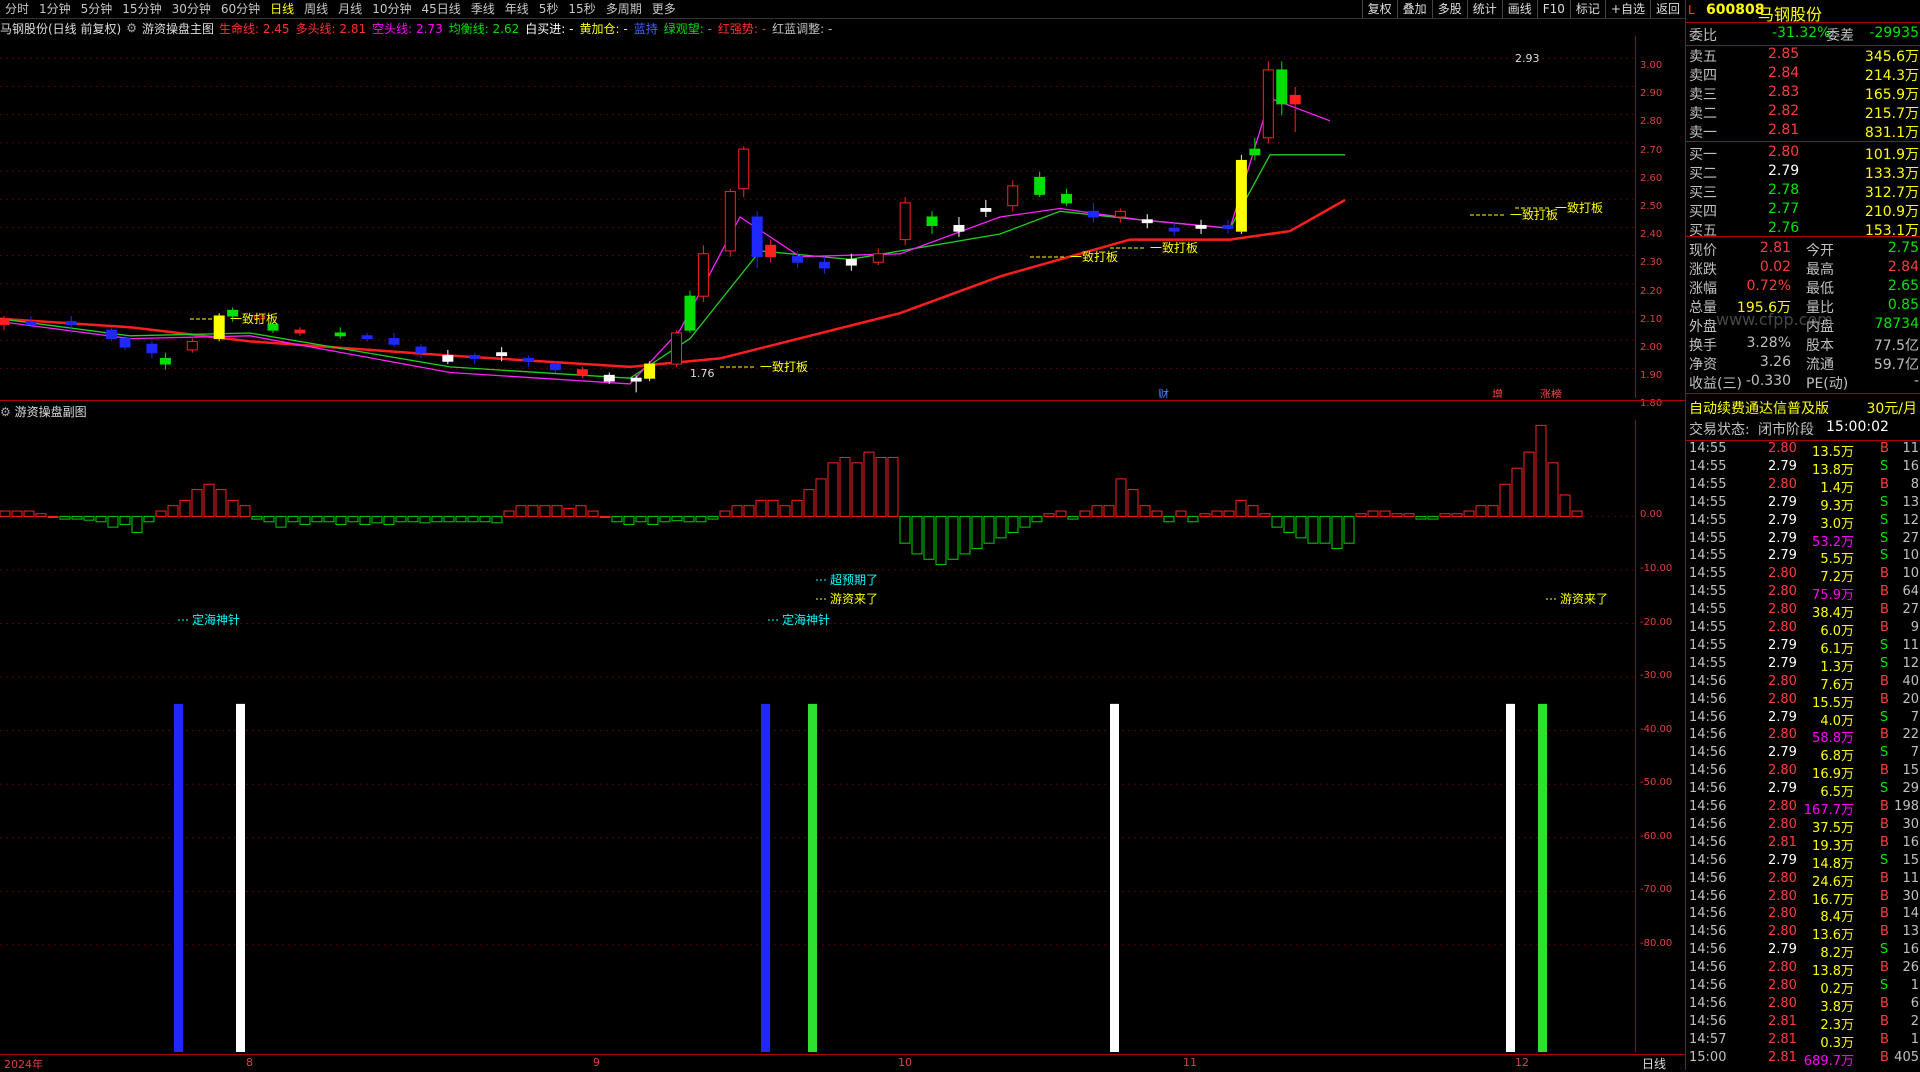  Describe the element at coordinates (178, 28) in the screenshot. I see `main-indicator-name: 游资操盘主图` at that location.